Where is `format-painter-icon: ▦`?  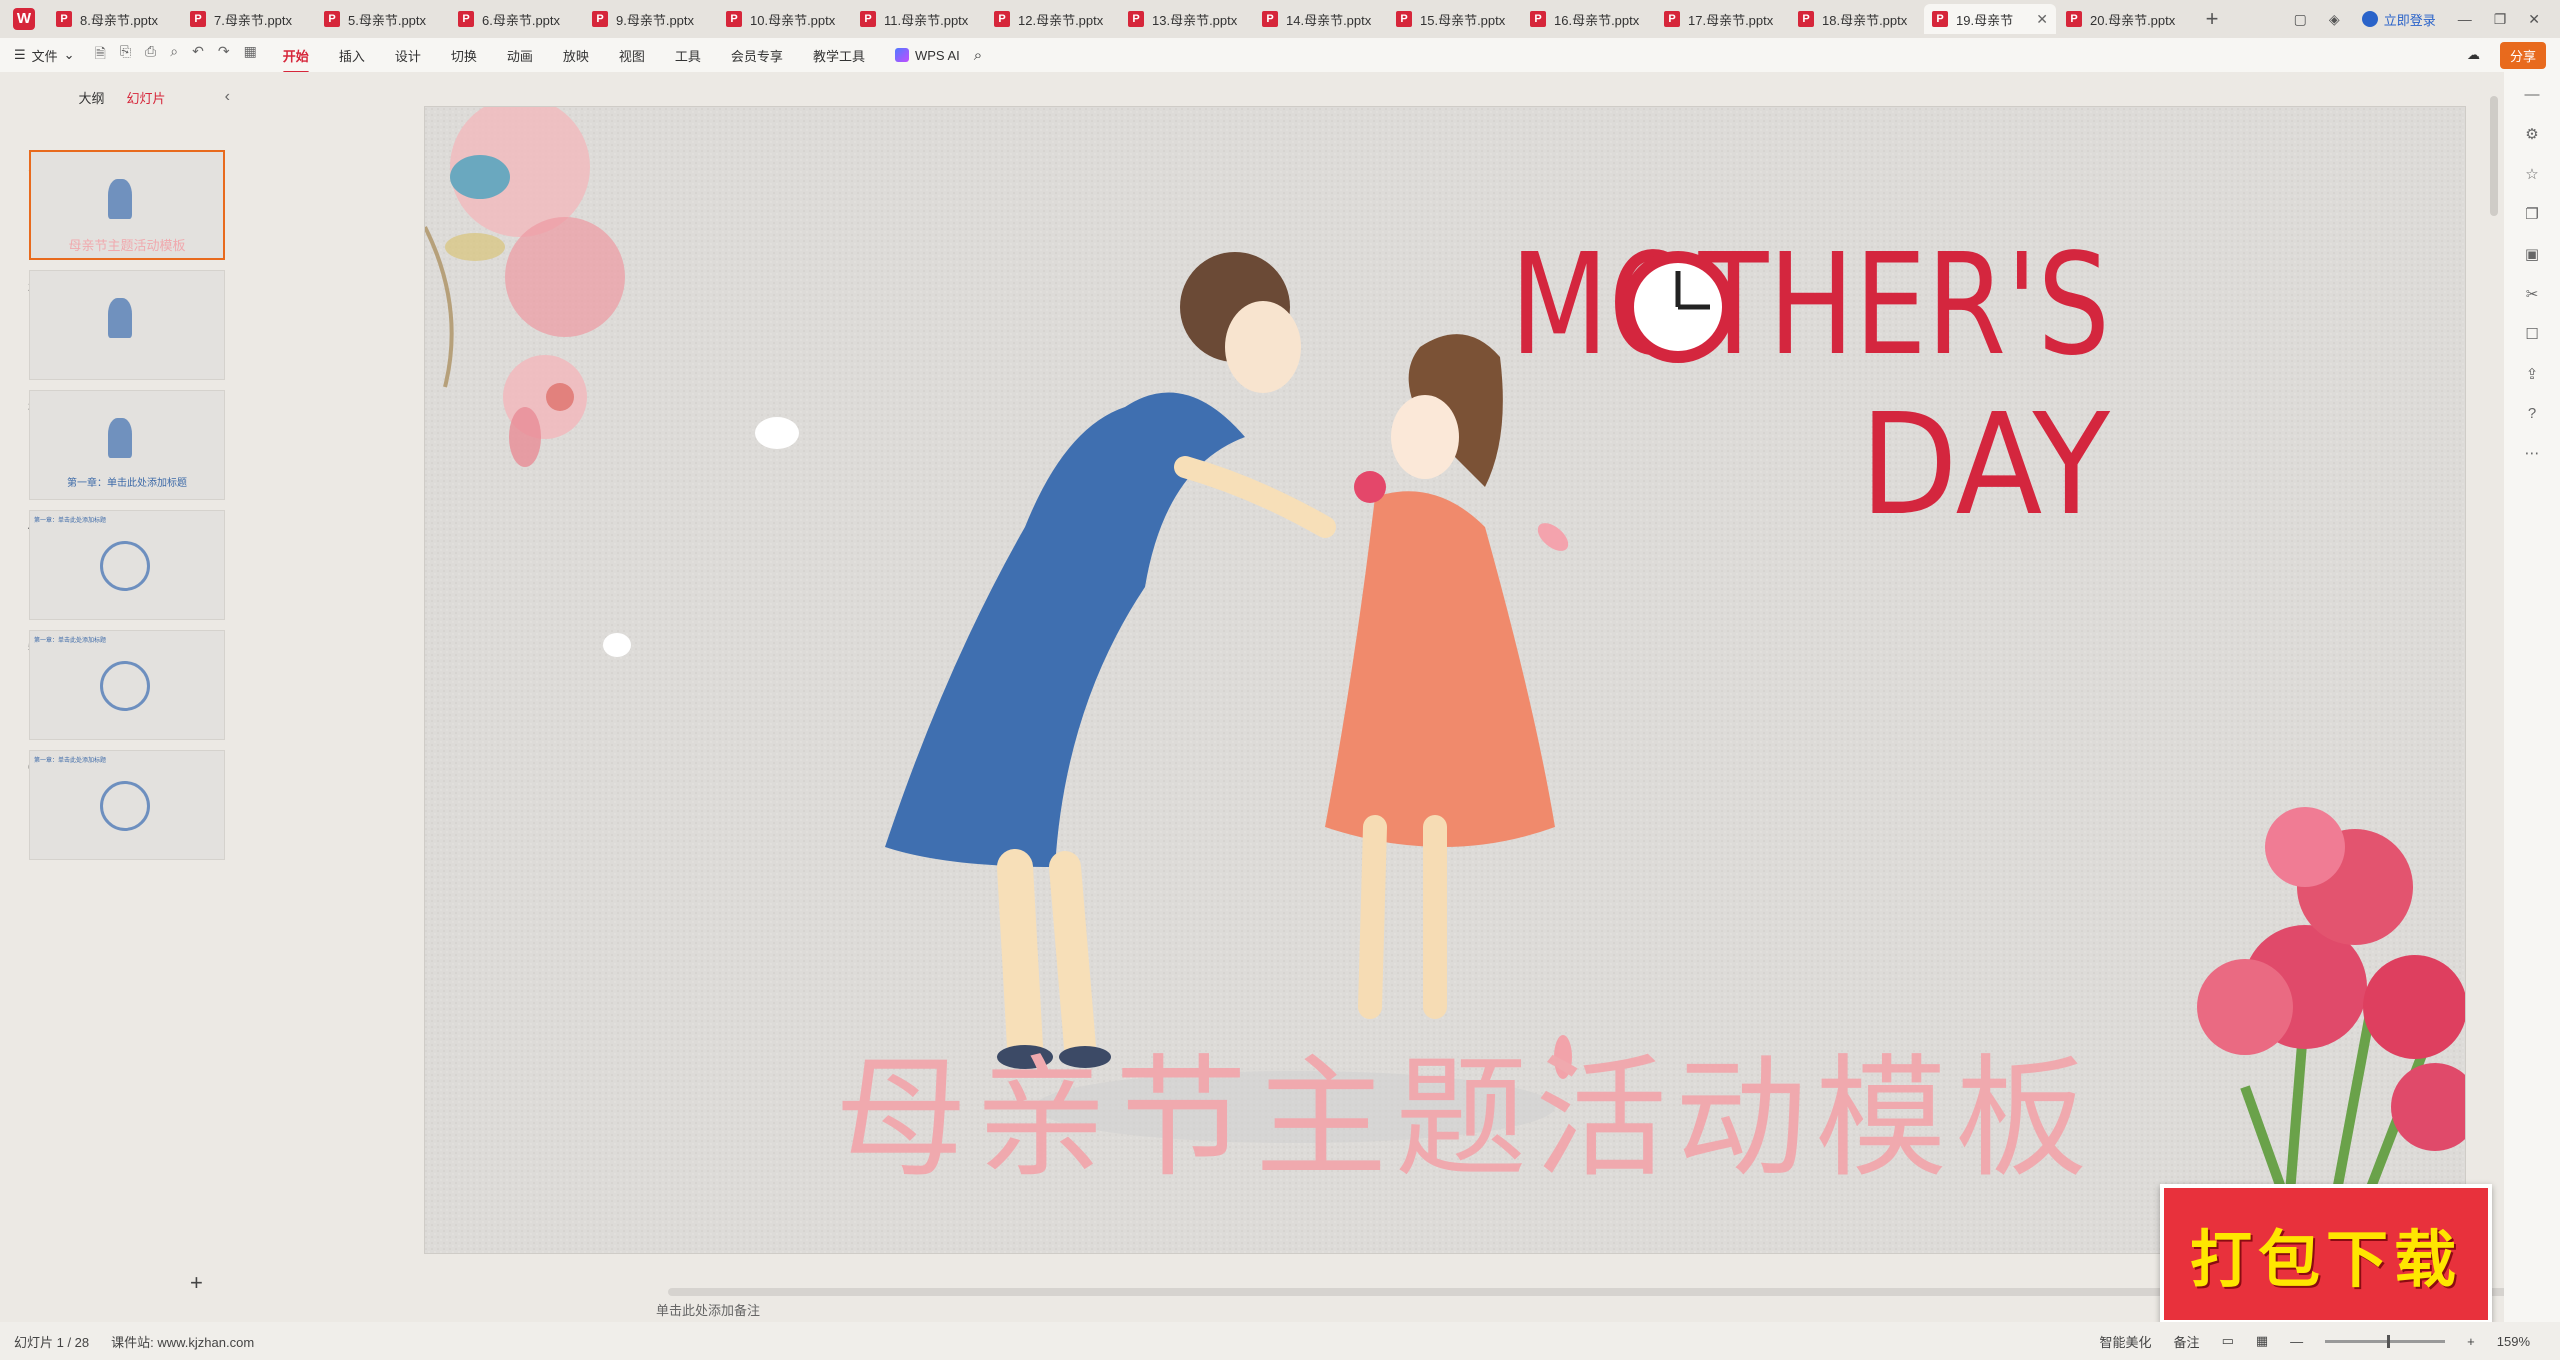 format-painter-icon: ▦ is located at coordinates (250, 55).